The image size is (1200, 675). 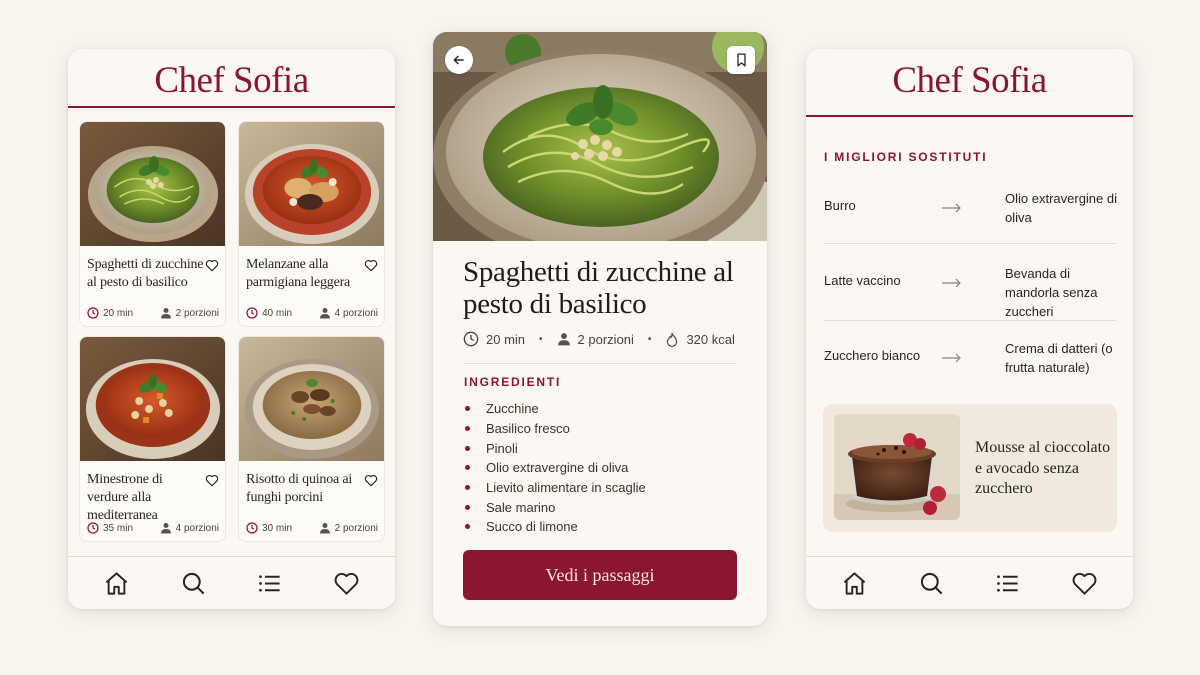 I want to click on prep-time: 30 min, so click(x=269, y=528).